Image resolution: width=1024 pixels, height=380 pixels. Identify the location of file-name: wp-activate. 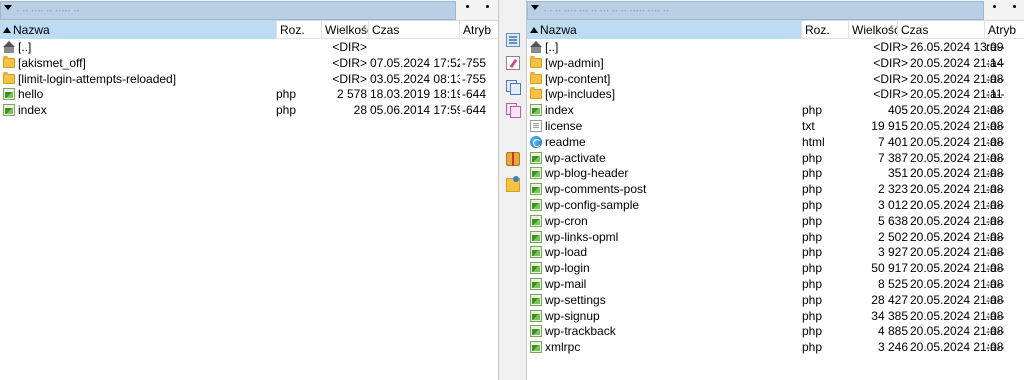
(575, 157).